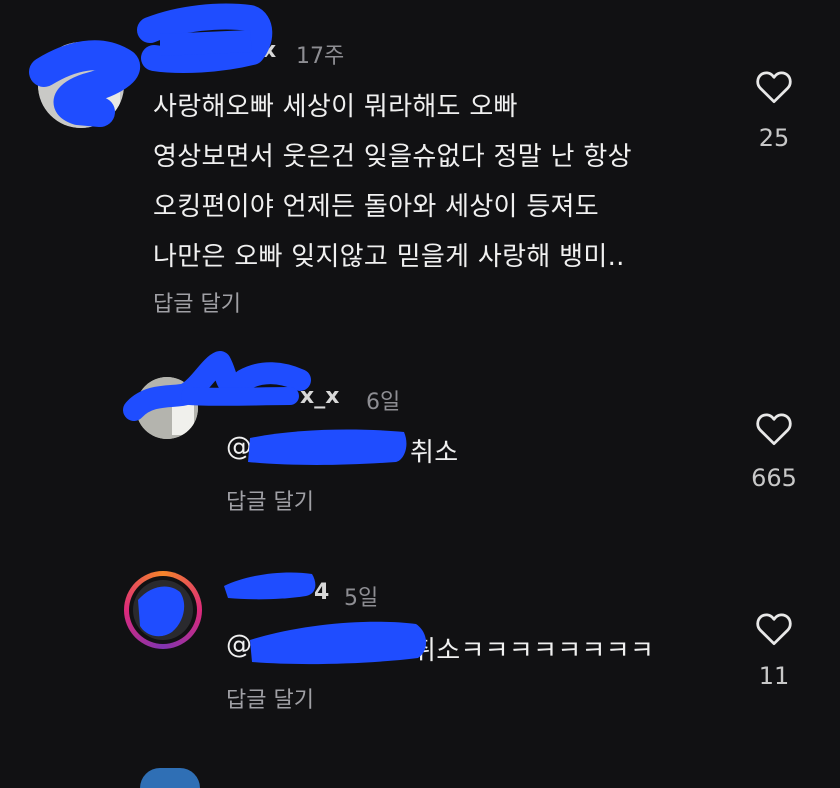  I want to click on like-count: 11, so click(774, 676).